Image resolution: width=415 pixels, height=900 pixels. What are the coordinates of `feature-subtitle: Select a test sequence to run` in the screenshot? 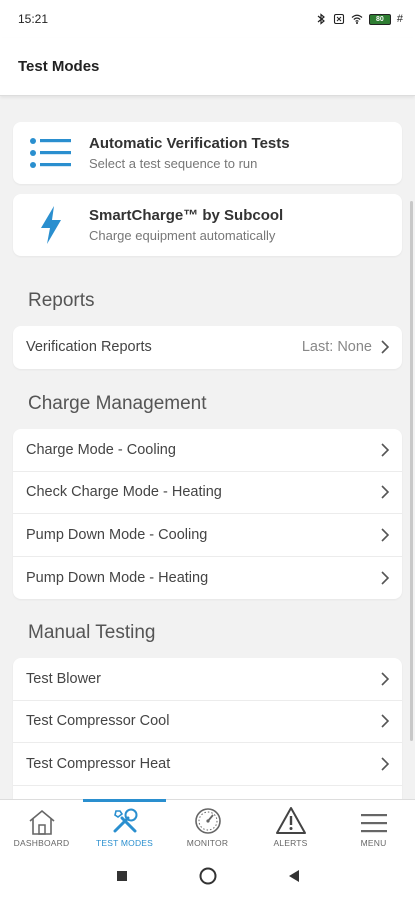 It's located at (173, 163).